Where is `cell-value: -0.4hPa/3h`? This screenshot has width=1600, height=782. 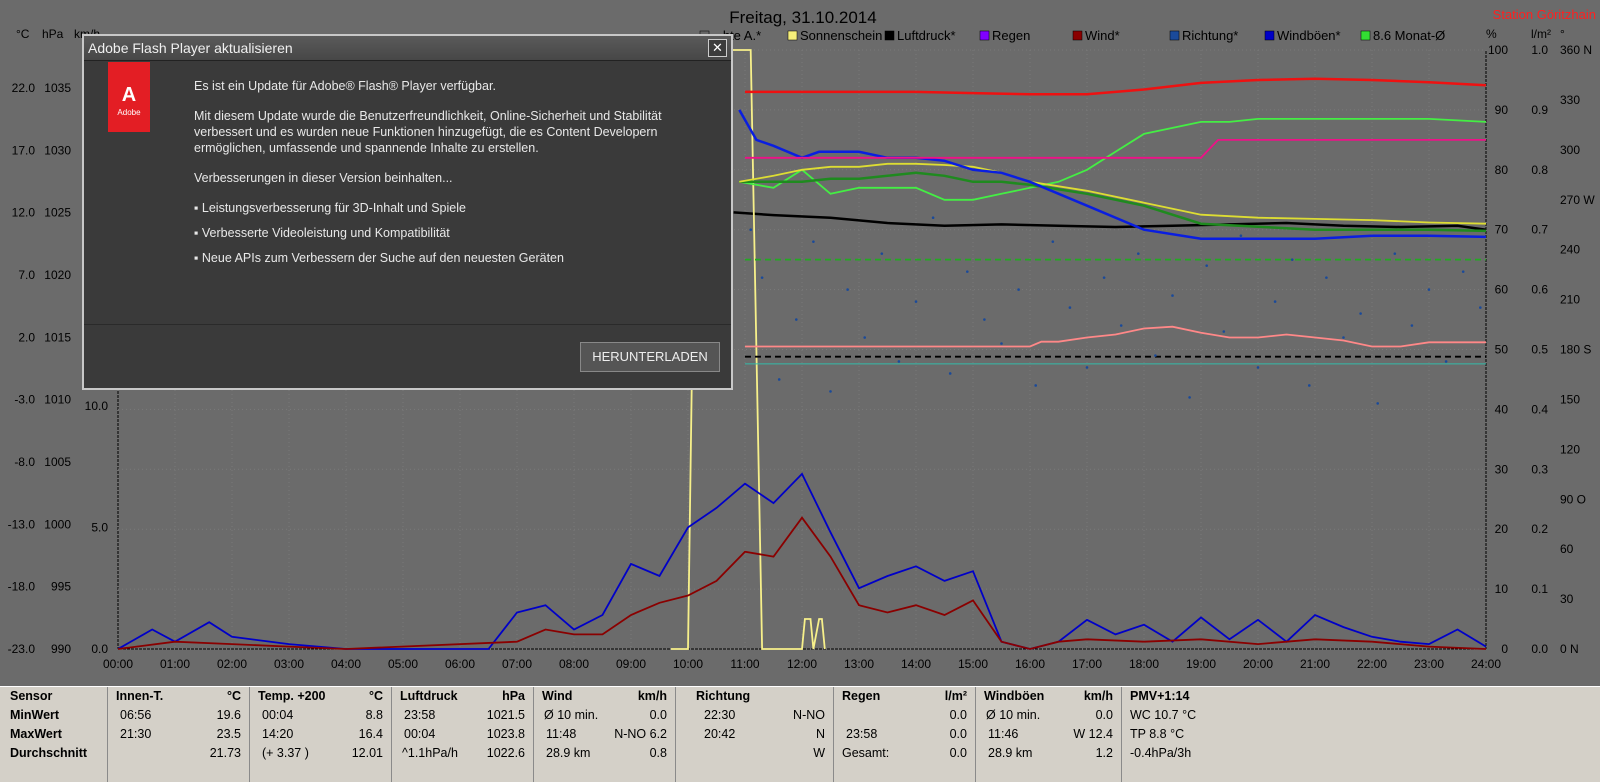 cell-value: -0.4hPa/3h is located at coordinates (1161, 753).